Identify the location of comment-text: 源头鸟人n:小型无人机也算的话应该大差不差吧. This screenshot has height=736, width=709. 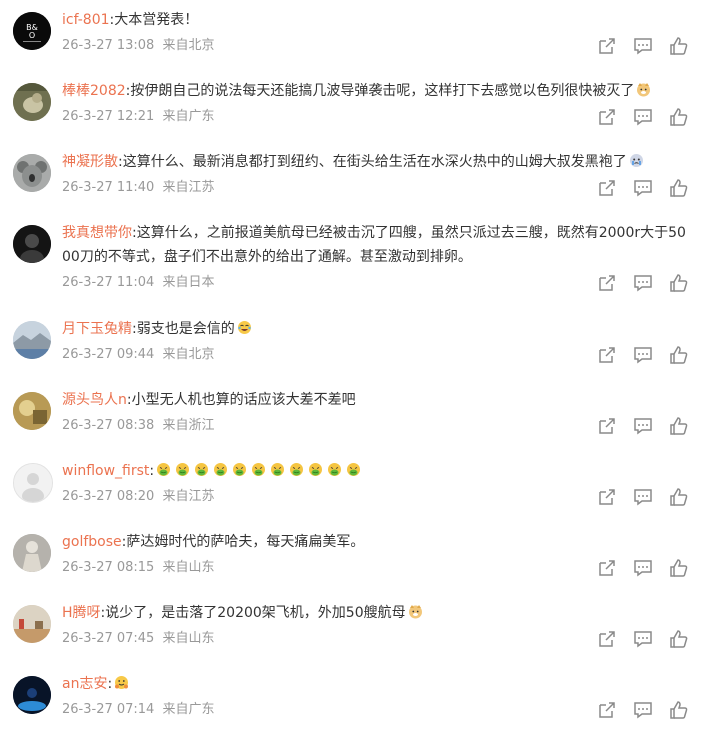
(209, 400).